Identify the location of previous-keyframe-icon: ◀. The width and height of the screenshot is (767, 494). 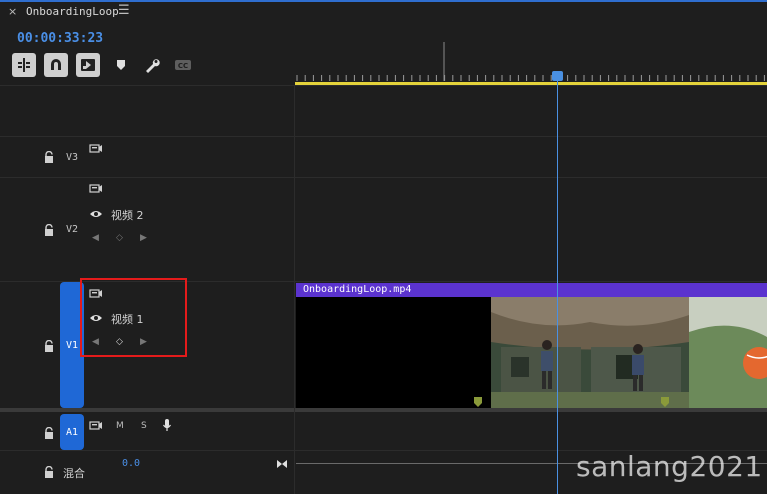
(95, 238).